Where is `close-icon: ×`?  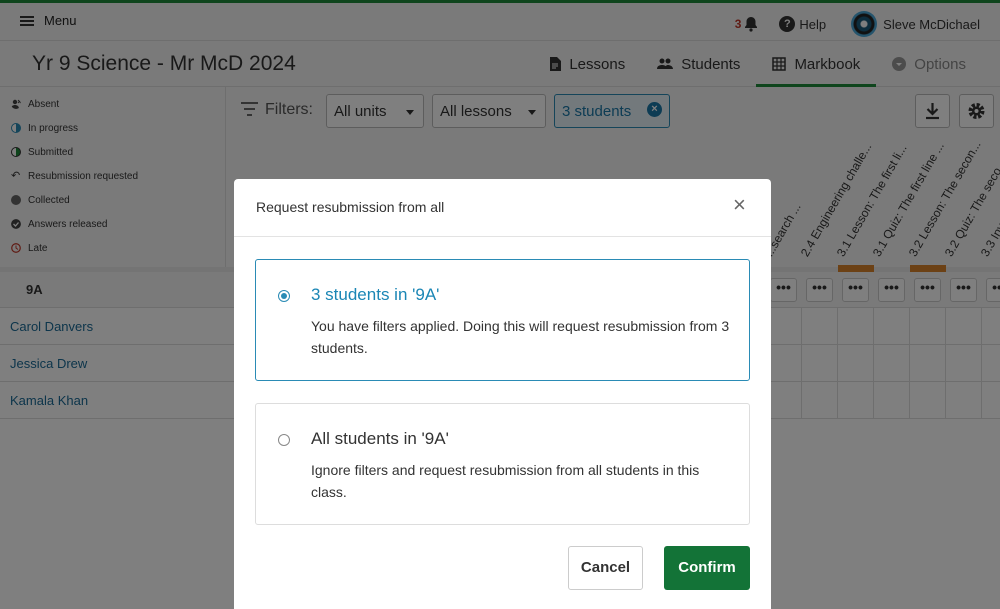
close-icon: × is located at coordinates (742, 205).